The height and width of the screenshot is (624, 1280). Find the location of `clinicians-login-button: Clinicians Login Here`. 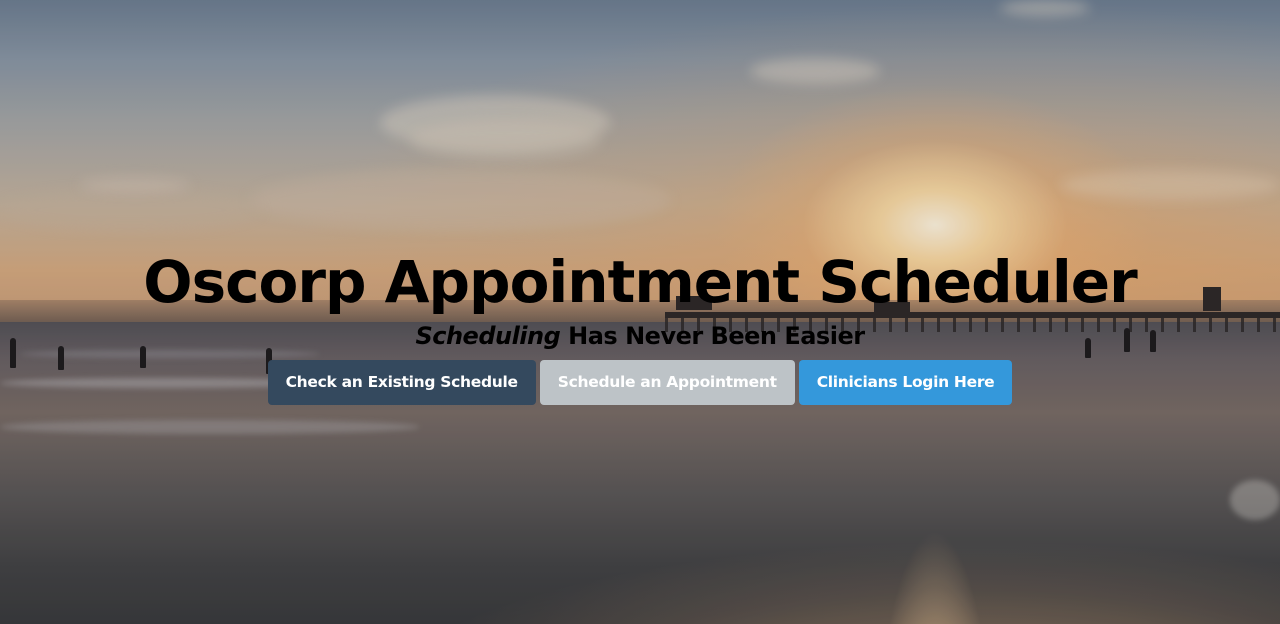

clinicians-login-button: Clinicians Login Here is located at coordinates (905, 382).